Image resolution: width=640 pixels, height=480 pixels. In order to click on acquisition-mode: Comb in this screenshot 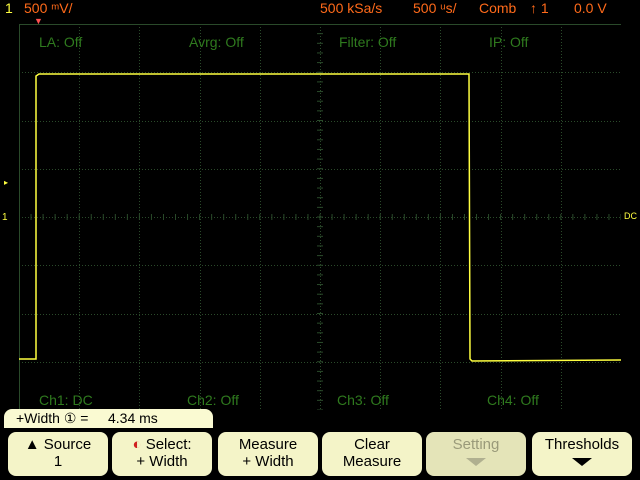, I will do `click(497, 8)`.